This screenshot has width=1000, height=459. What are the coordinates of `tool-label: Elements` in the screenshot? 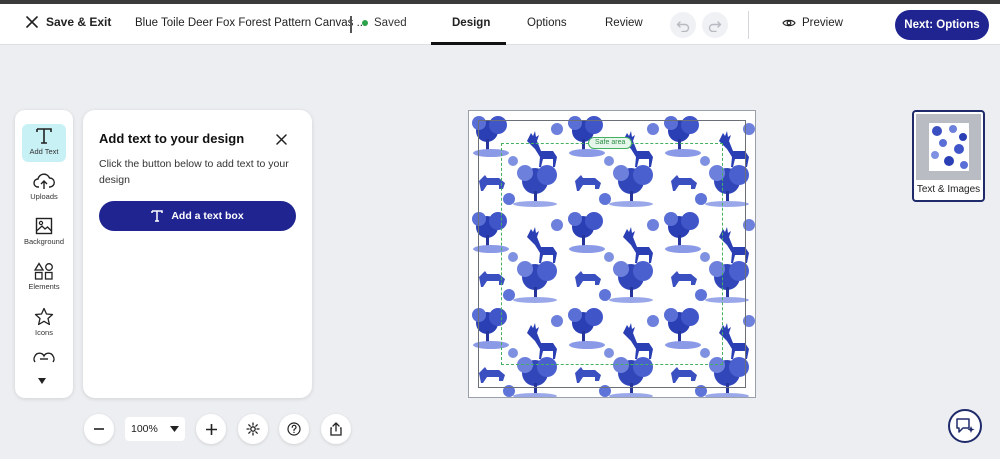 It's located at (44, 286).